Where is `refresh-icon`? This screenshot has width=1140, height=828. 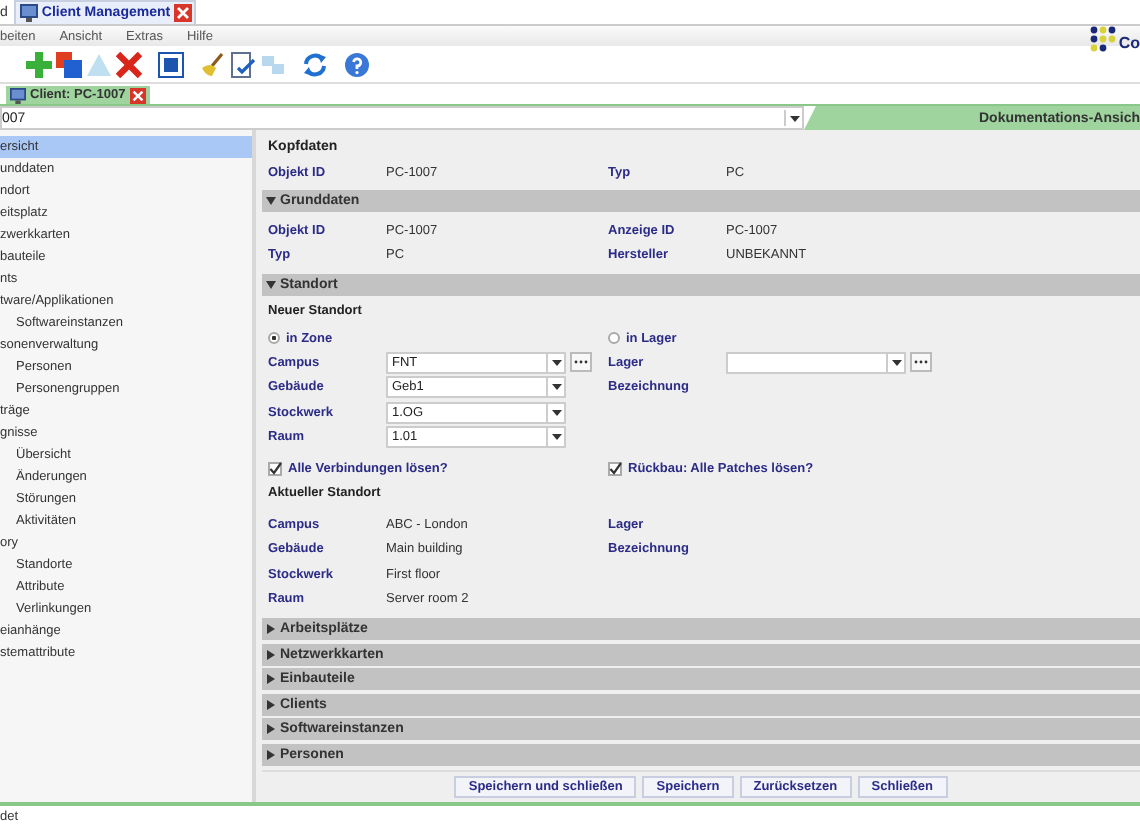 refresh-icon is located at coordinates (315, 64).